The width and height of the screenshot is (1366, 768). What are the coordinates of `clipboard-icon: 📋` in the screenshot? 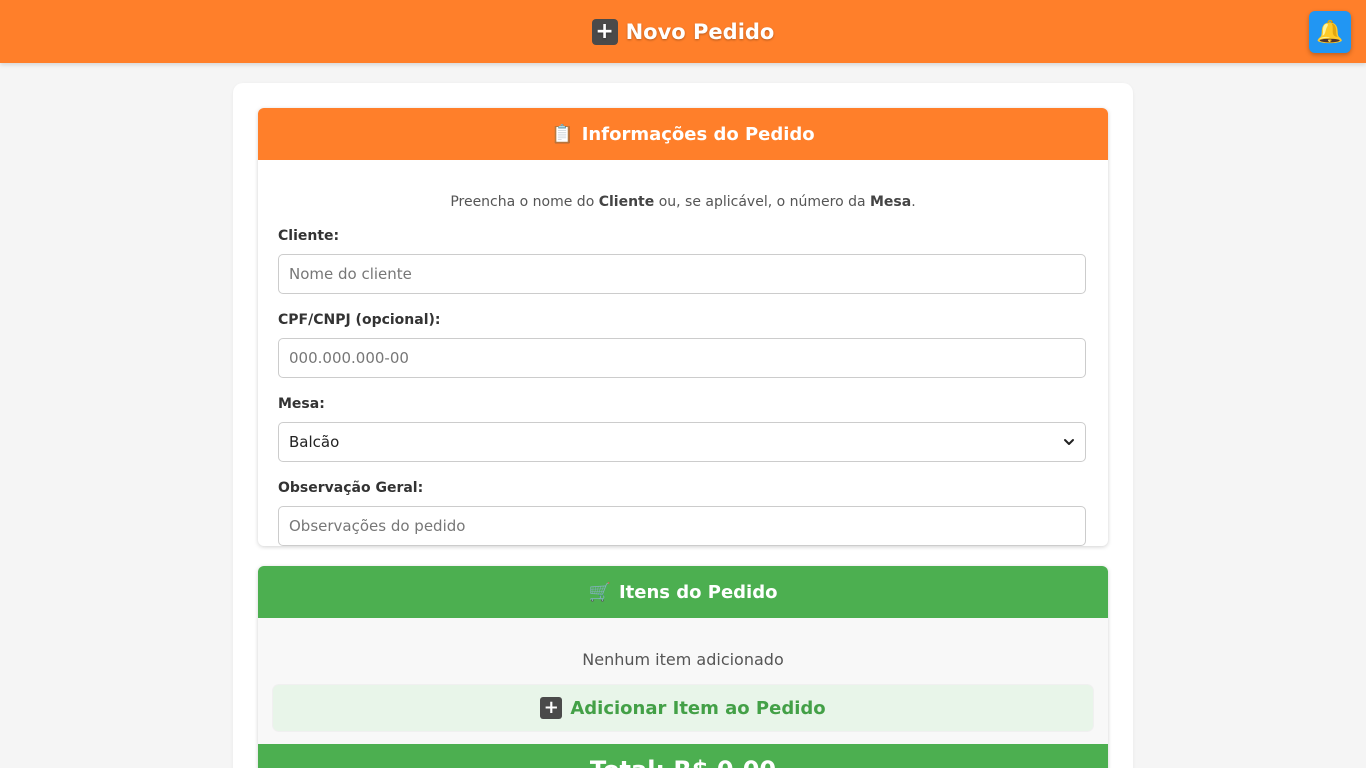 It's located at (562, 134).